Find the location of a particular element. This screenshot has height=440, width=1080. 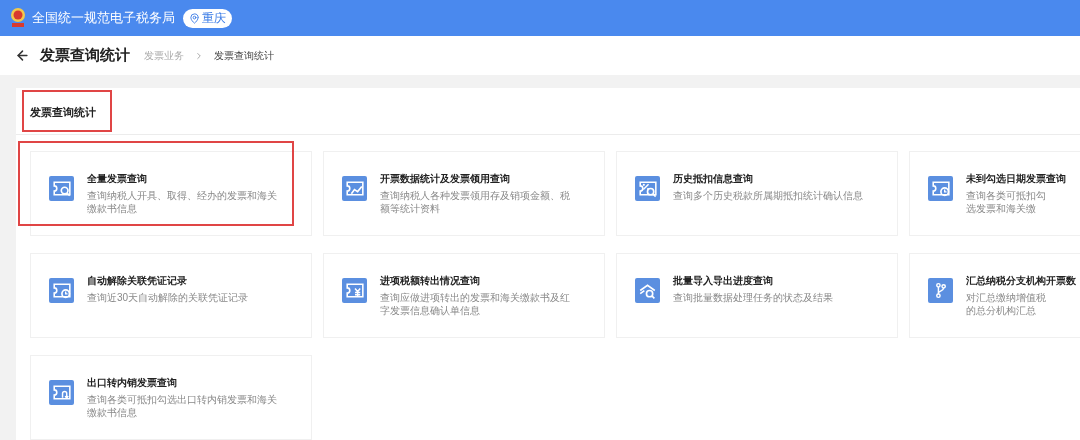

query-card: 自动解除关联凭证记录 查询近30天自动解除的关联凭证记录 is located at coordinates (171, 295).